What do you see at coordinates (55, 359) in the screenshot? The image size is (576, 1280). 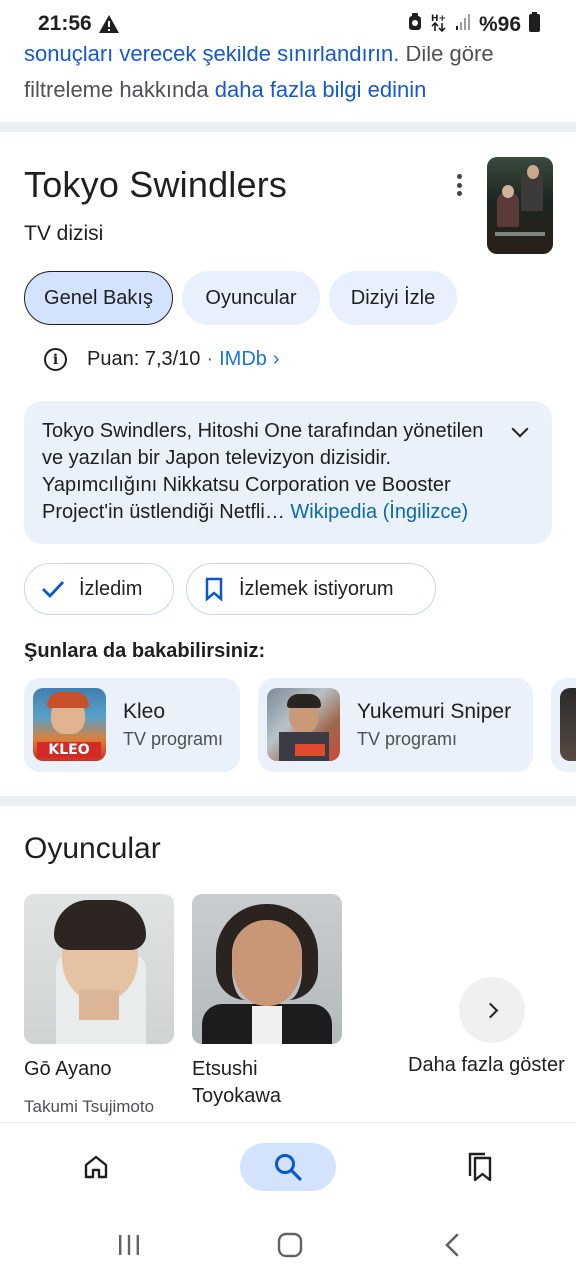 I see `info-icon: i` at bounding box center [55, 359].